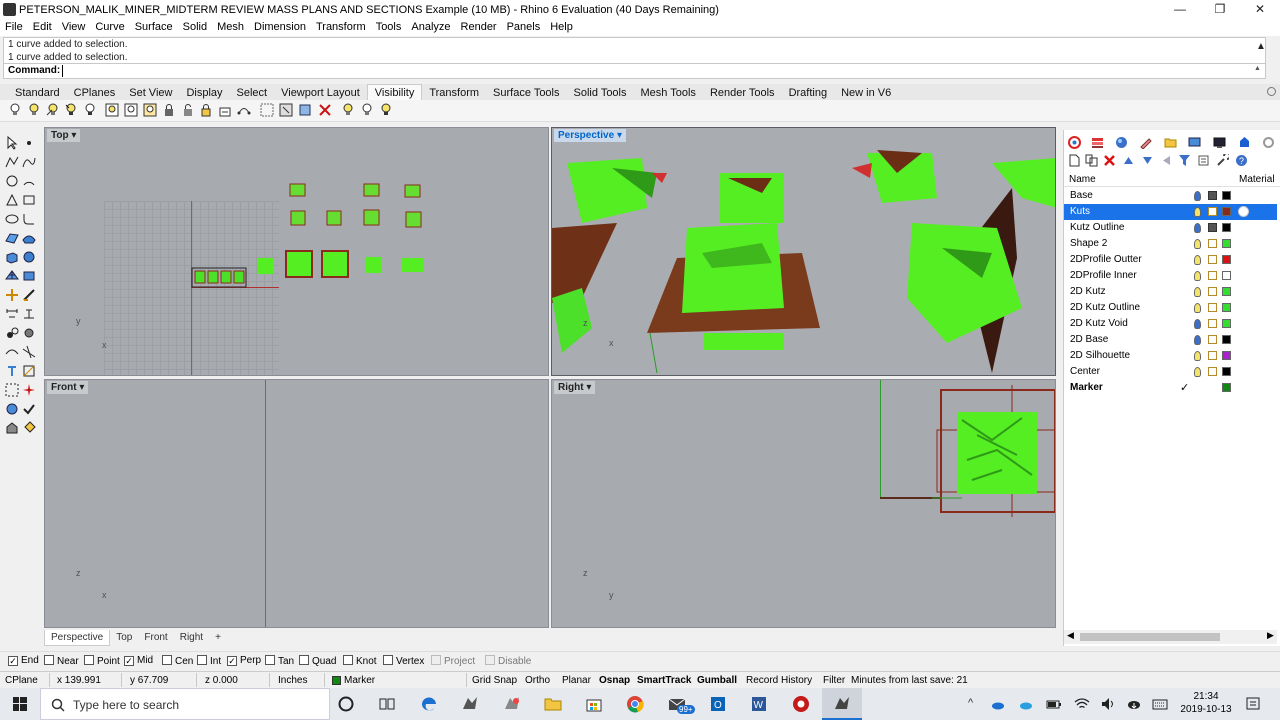 The width and height of the screenshot is (1280, 720). What do you see at coordinates (430, 27) in the screenshot?
I see `menu-analyze: Analyze` at bounding box center [430, 27].